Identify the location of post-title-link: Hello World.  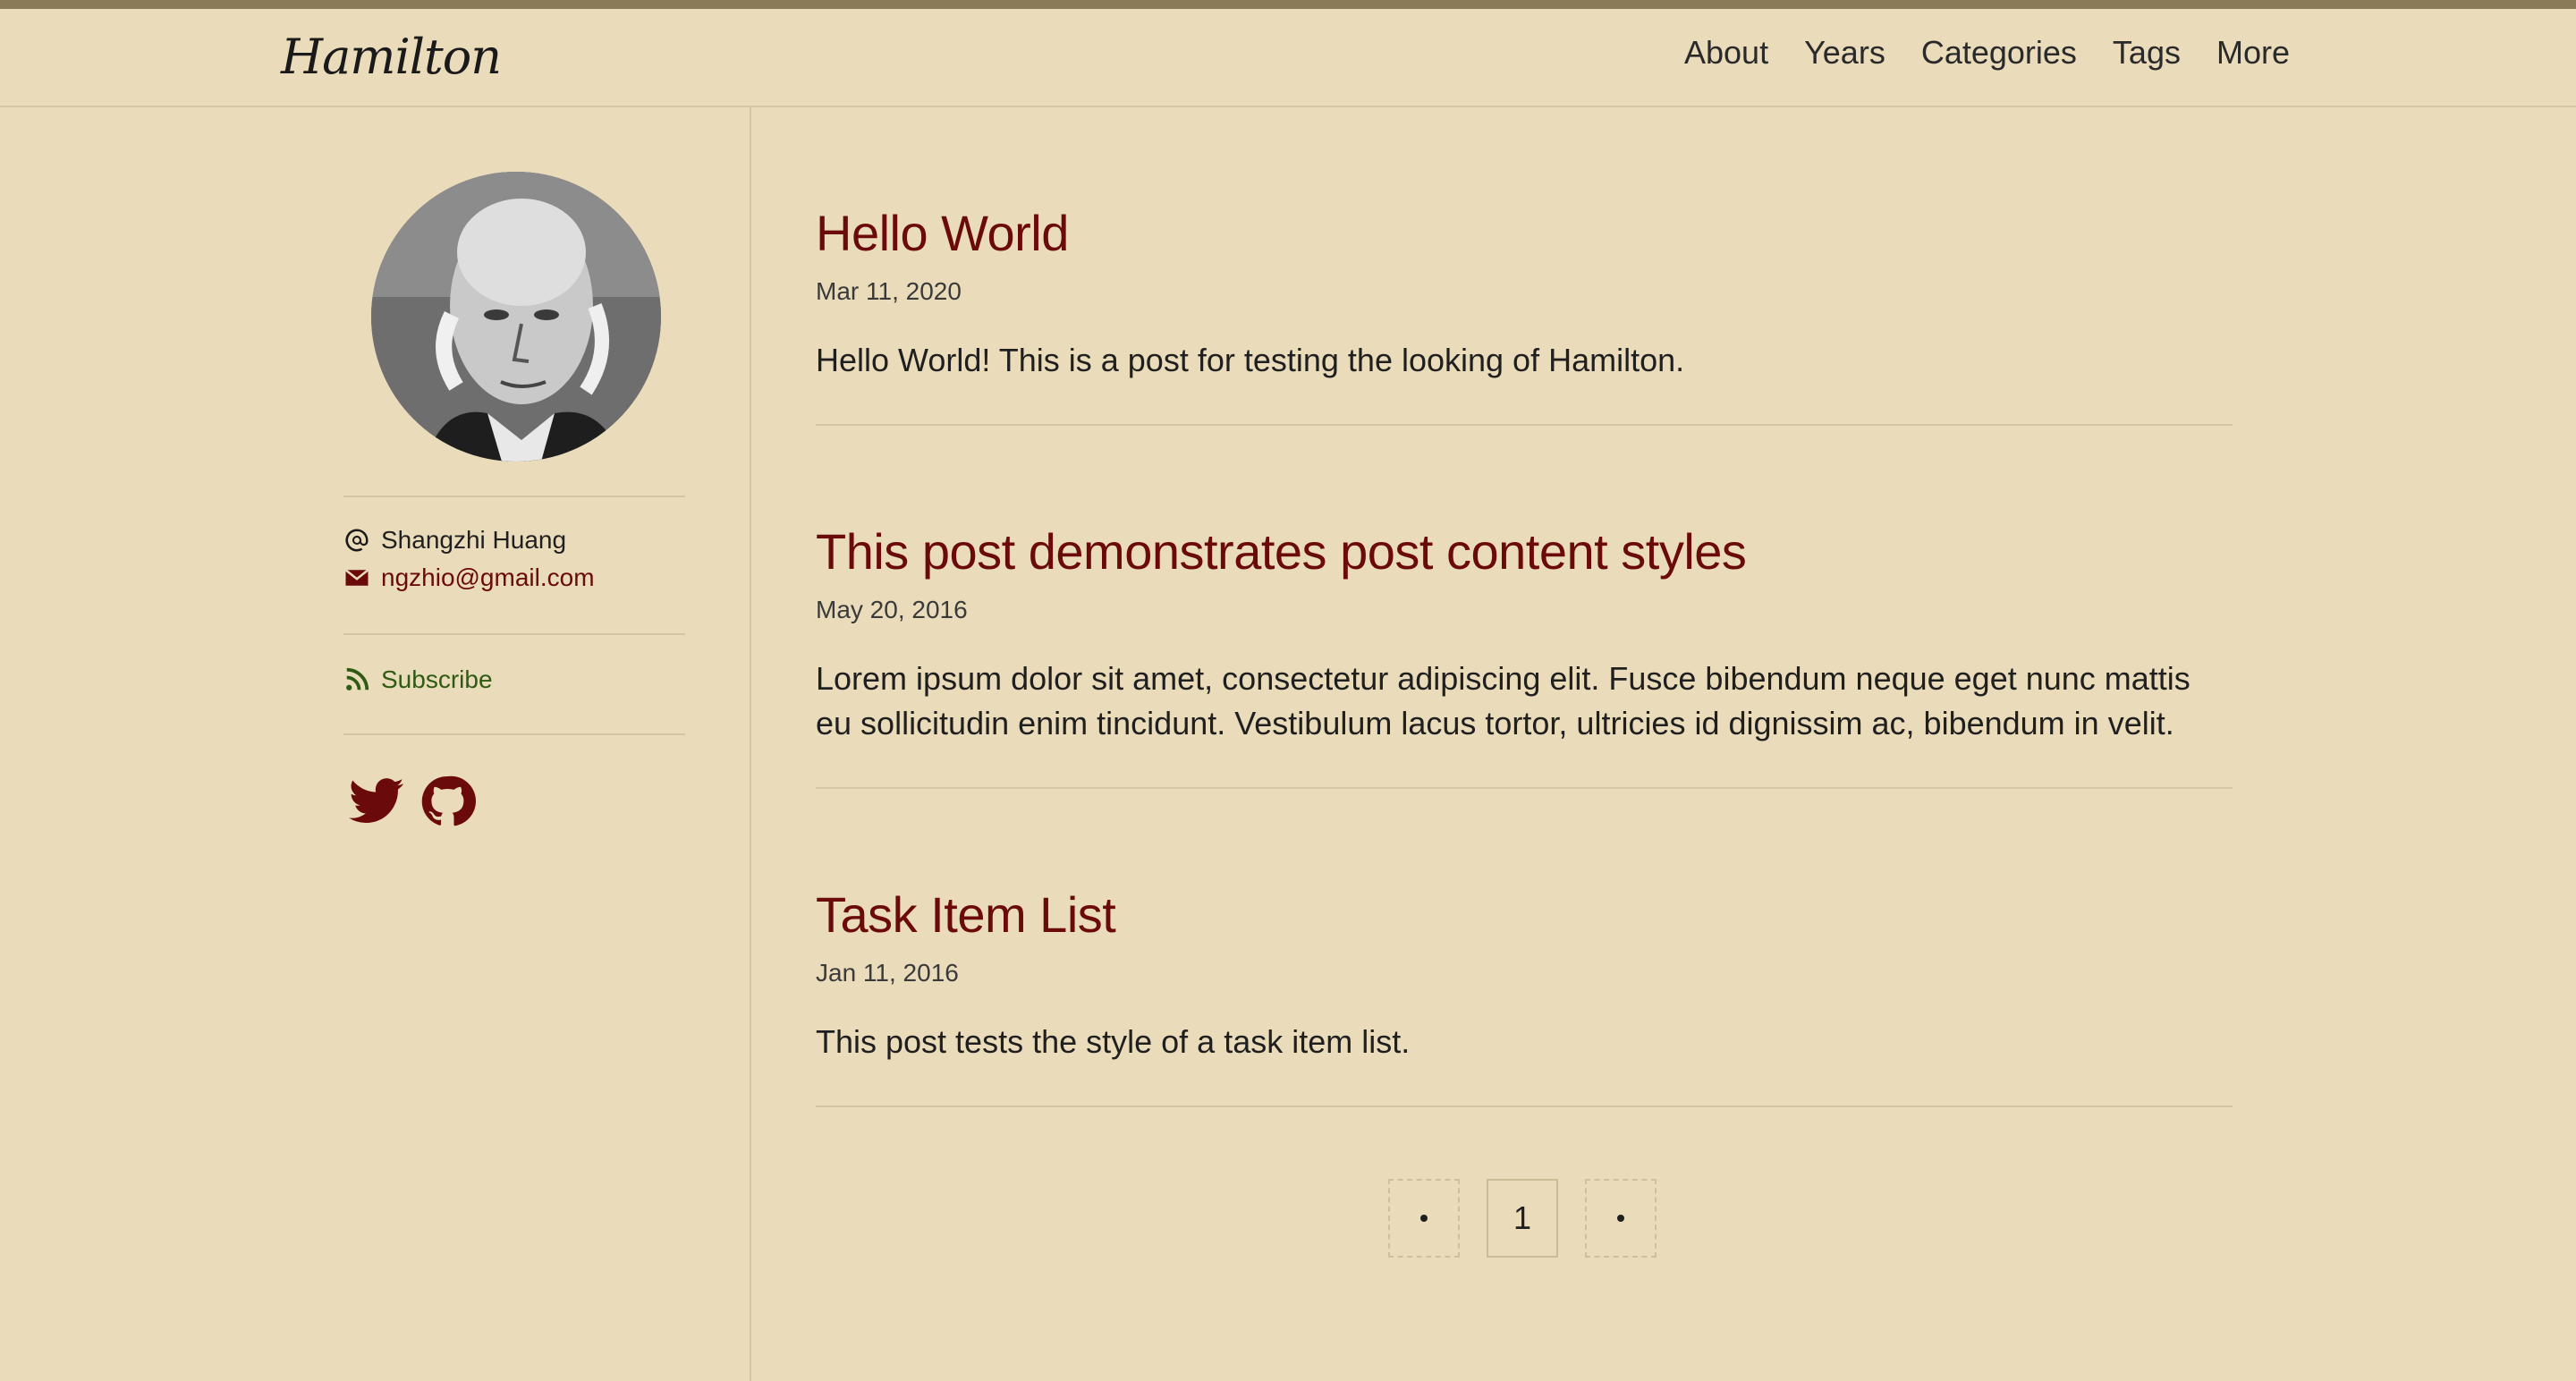
(1524, 233).